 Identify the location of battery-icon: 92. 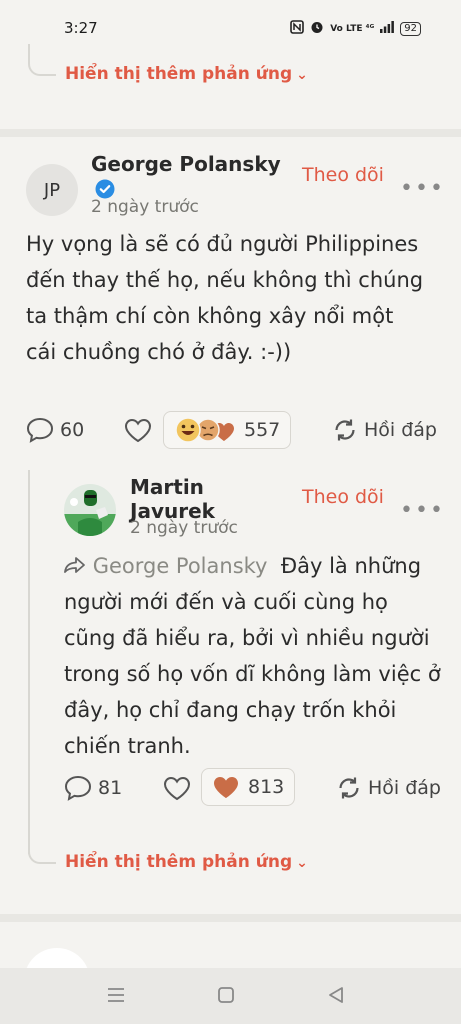
(410, 29).